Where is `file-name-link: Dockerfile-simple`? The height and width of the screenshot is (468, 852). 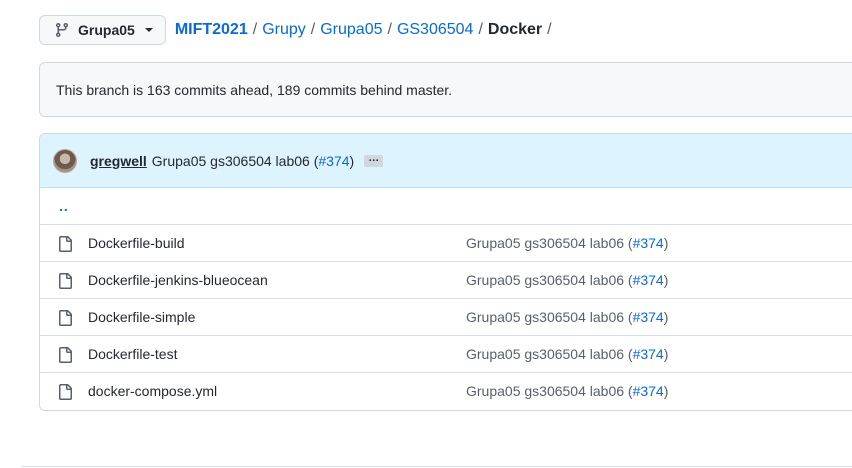 file-name-link: Dockerfile-simple is located at coordinates (141, 317).